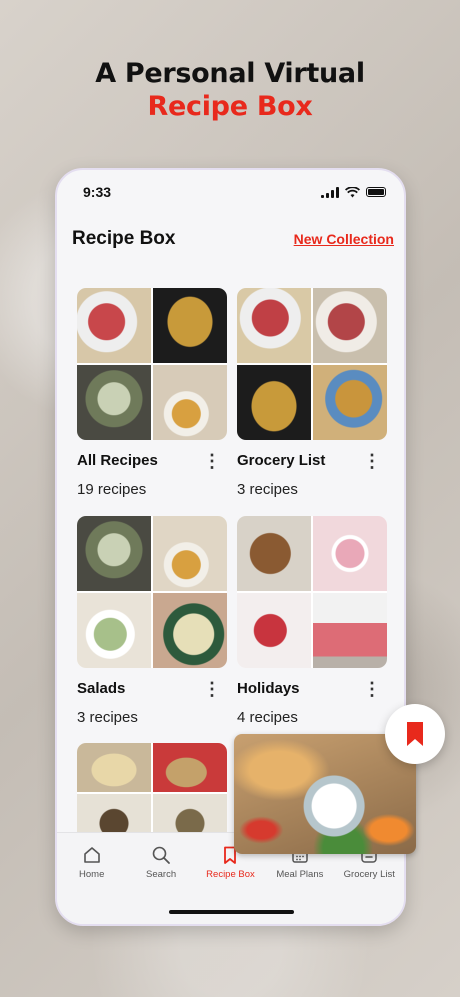 The height and width of the screenshot is (997, 460). I want to click on battery-icon, so click(376, 192).